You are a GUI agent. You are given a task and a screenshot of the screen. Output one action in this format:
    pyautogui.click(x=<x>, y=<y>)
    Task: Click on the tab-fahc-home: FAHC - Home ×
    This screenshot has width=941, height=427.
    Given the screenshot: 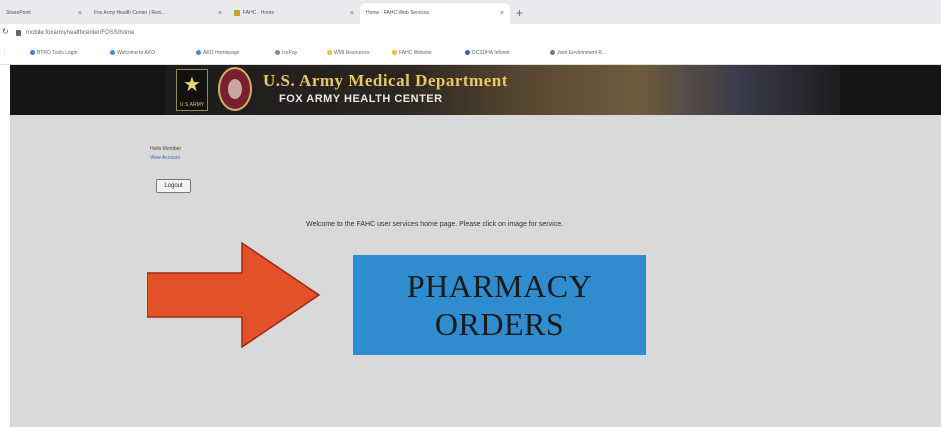 What is the action you would take?
    pyautogui.click(x=294, y=13)
    